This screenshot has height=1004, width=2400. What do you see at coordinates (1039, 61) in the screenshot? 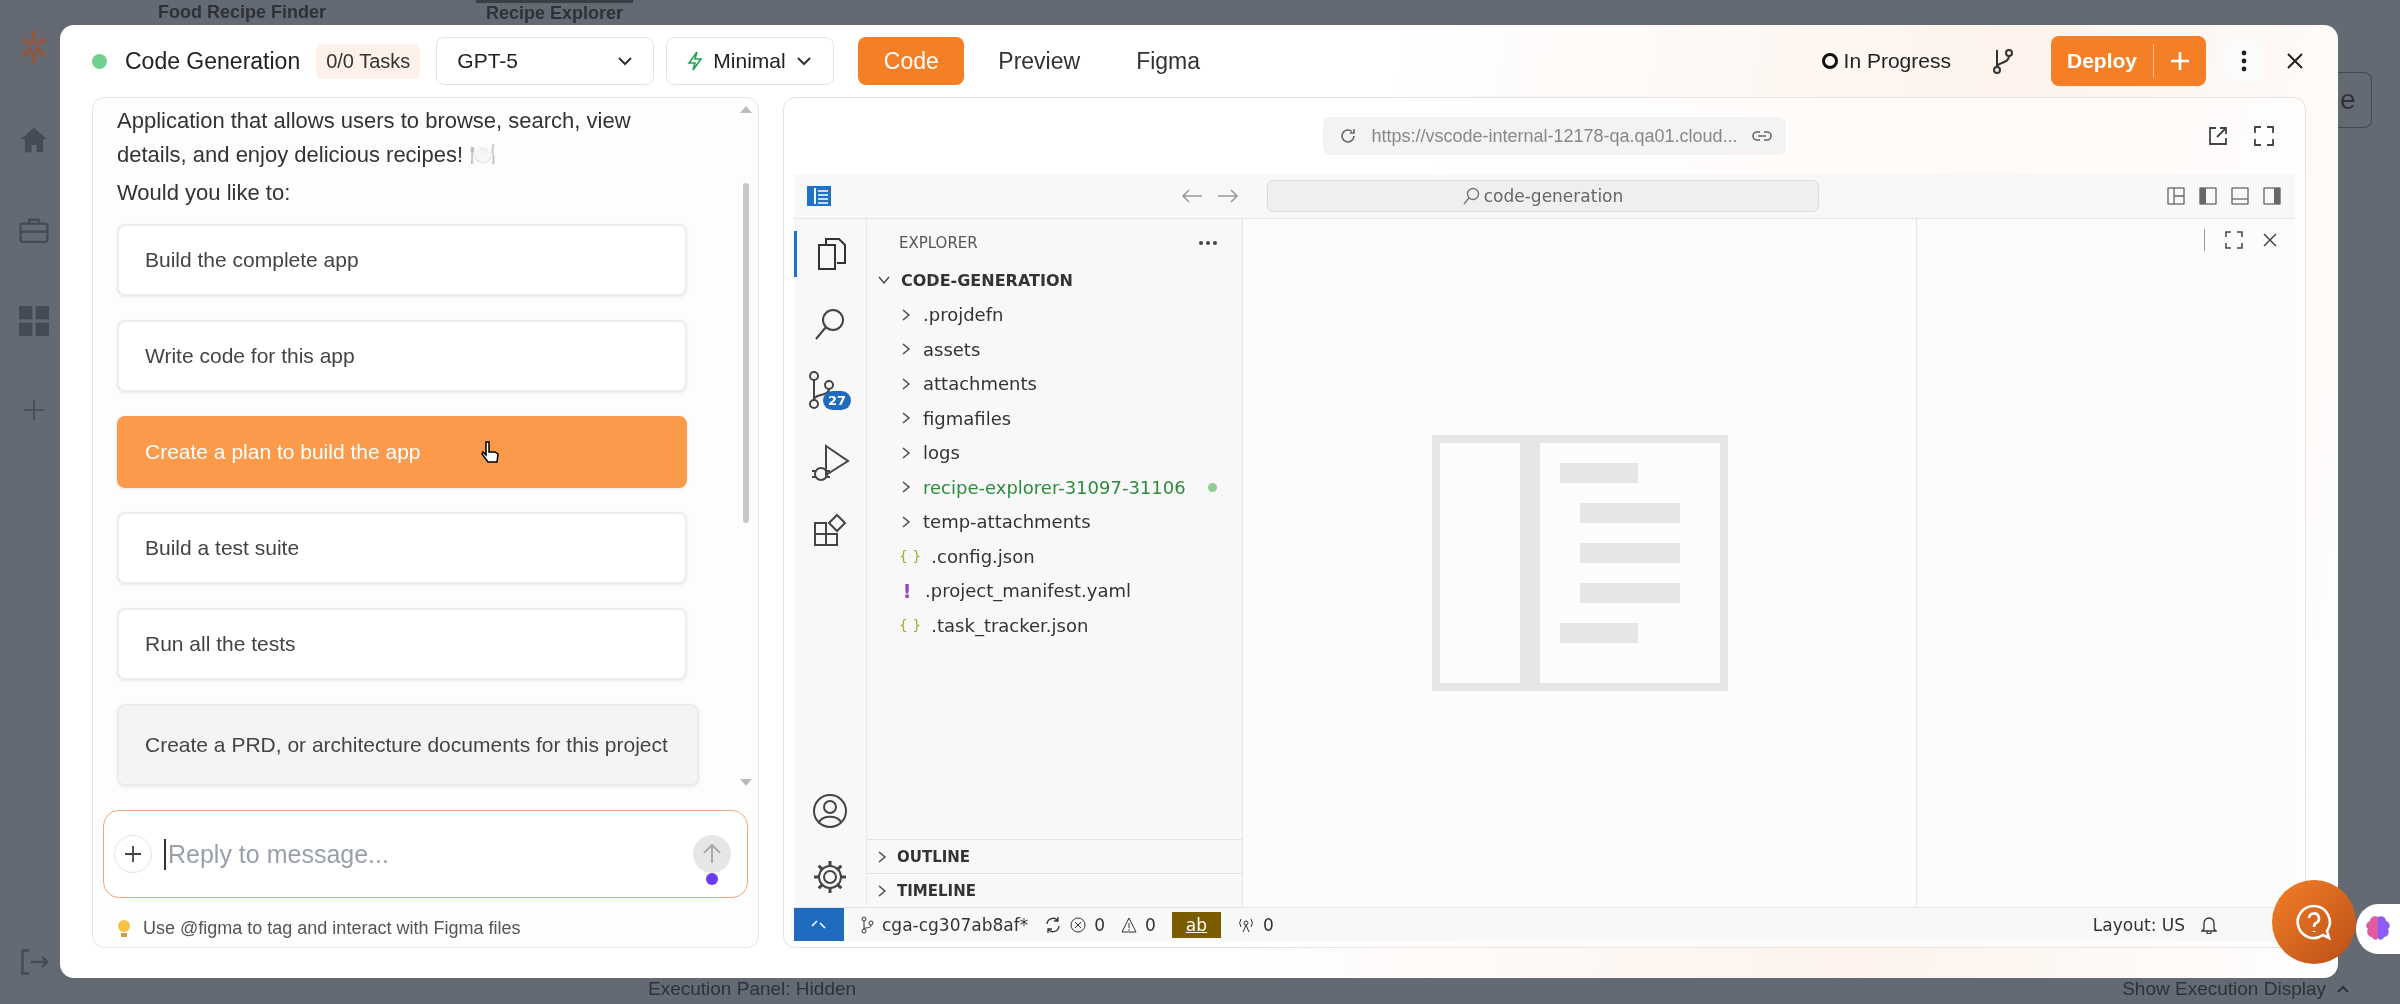
I see `view-tab: Preview` at bounding box center [1039, 61].